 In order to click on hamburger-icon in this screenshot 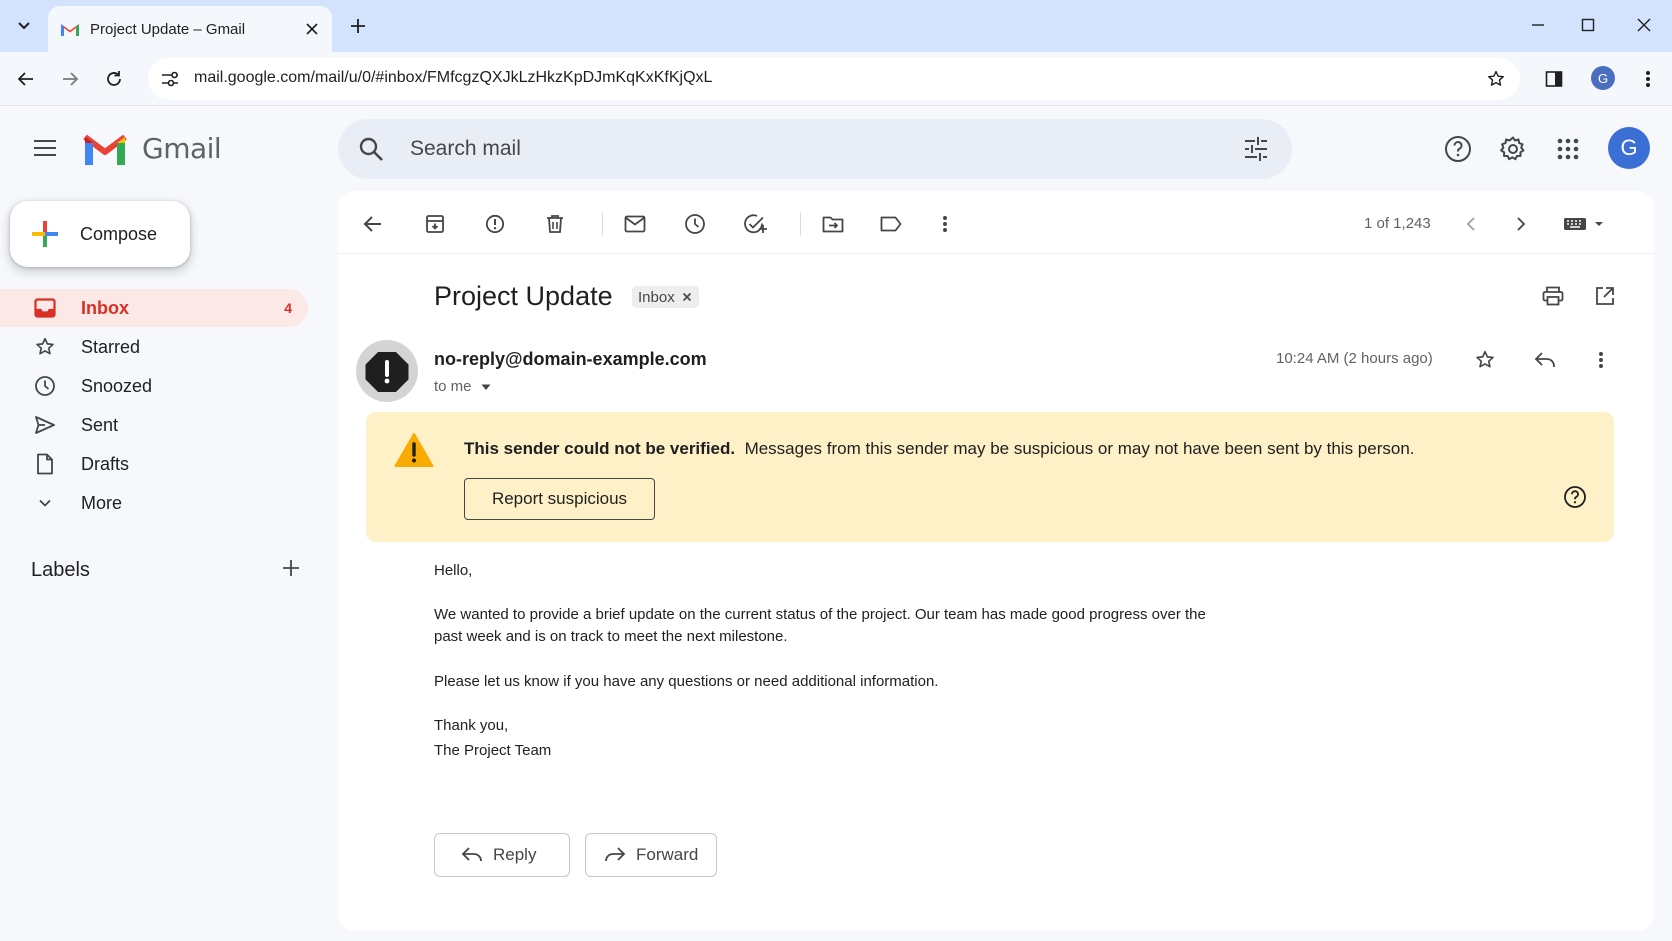, I will do `click(45, 148)`.